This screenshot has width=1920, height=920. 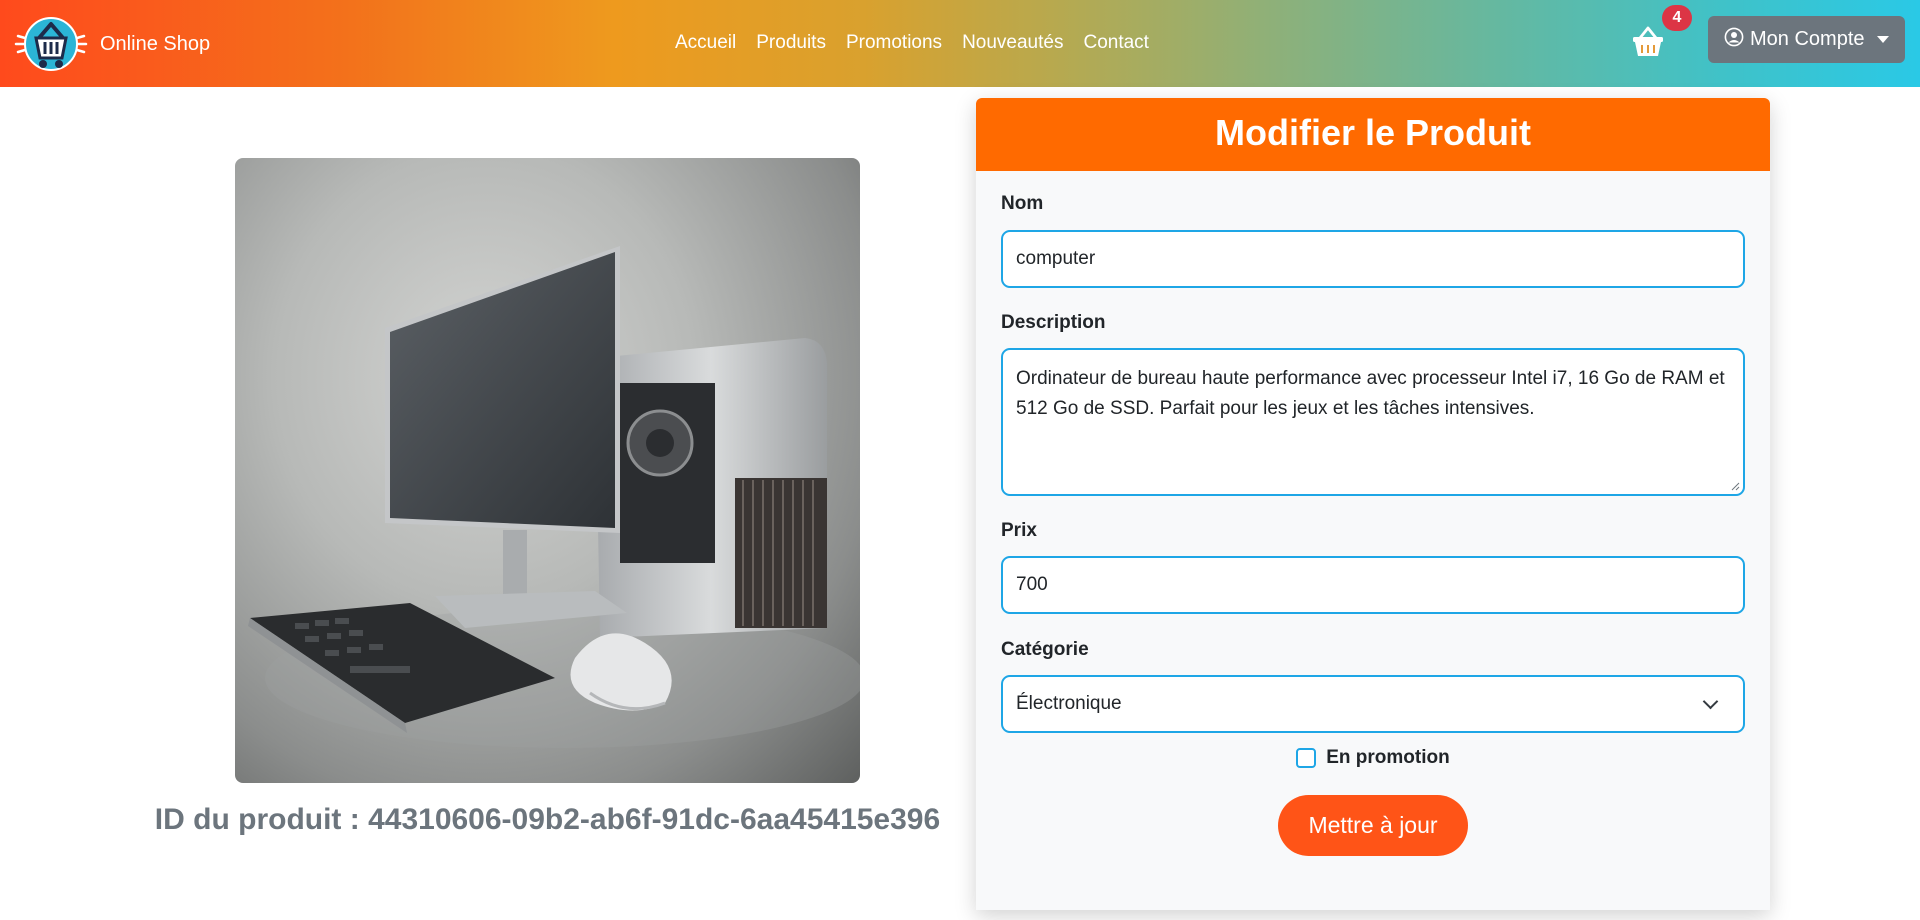 I want to click on brand-name: Online Shop, so click(x=155, y=44).